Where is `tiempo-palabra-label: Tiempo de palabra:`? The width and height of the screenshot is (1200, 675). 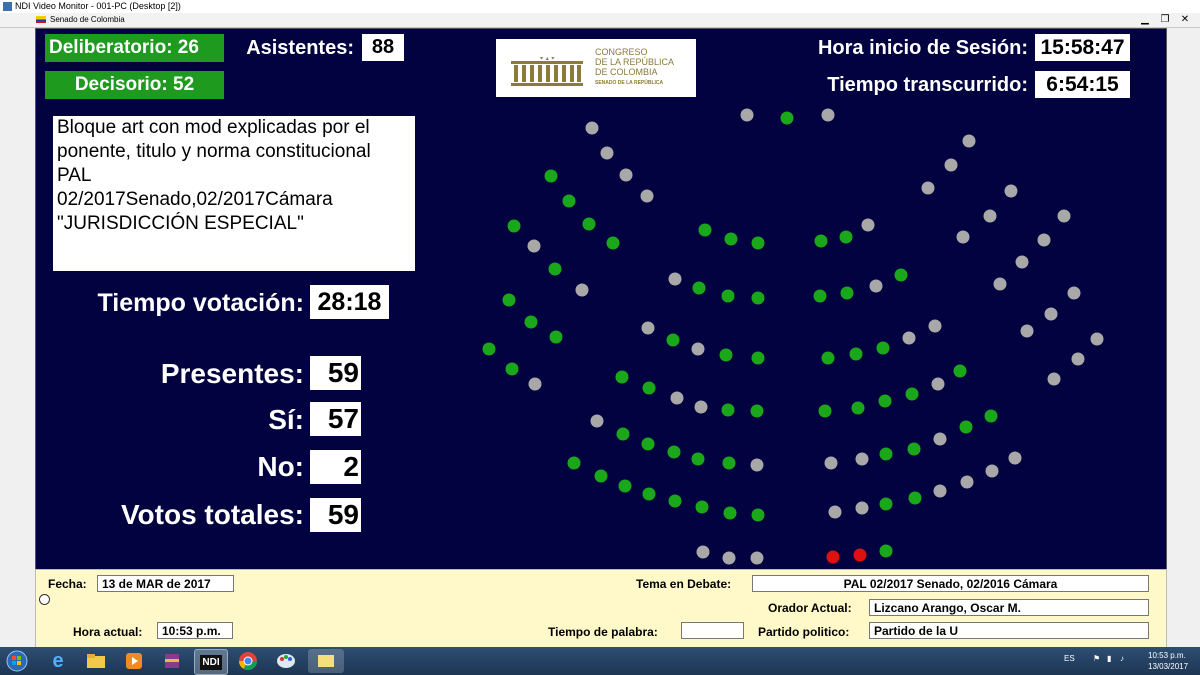 tiempo-palabra-label: Tiempo de palabra: is located at coordinates (603, 632).